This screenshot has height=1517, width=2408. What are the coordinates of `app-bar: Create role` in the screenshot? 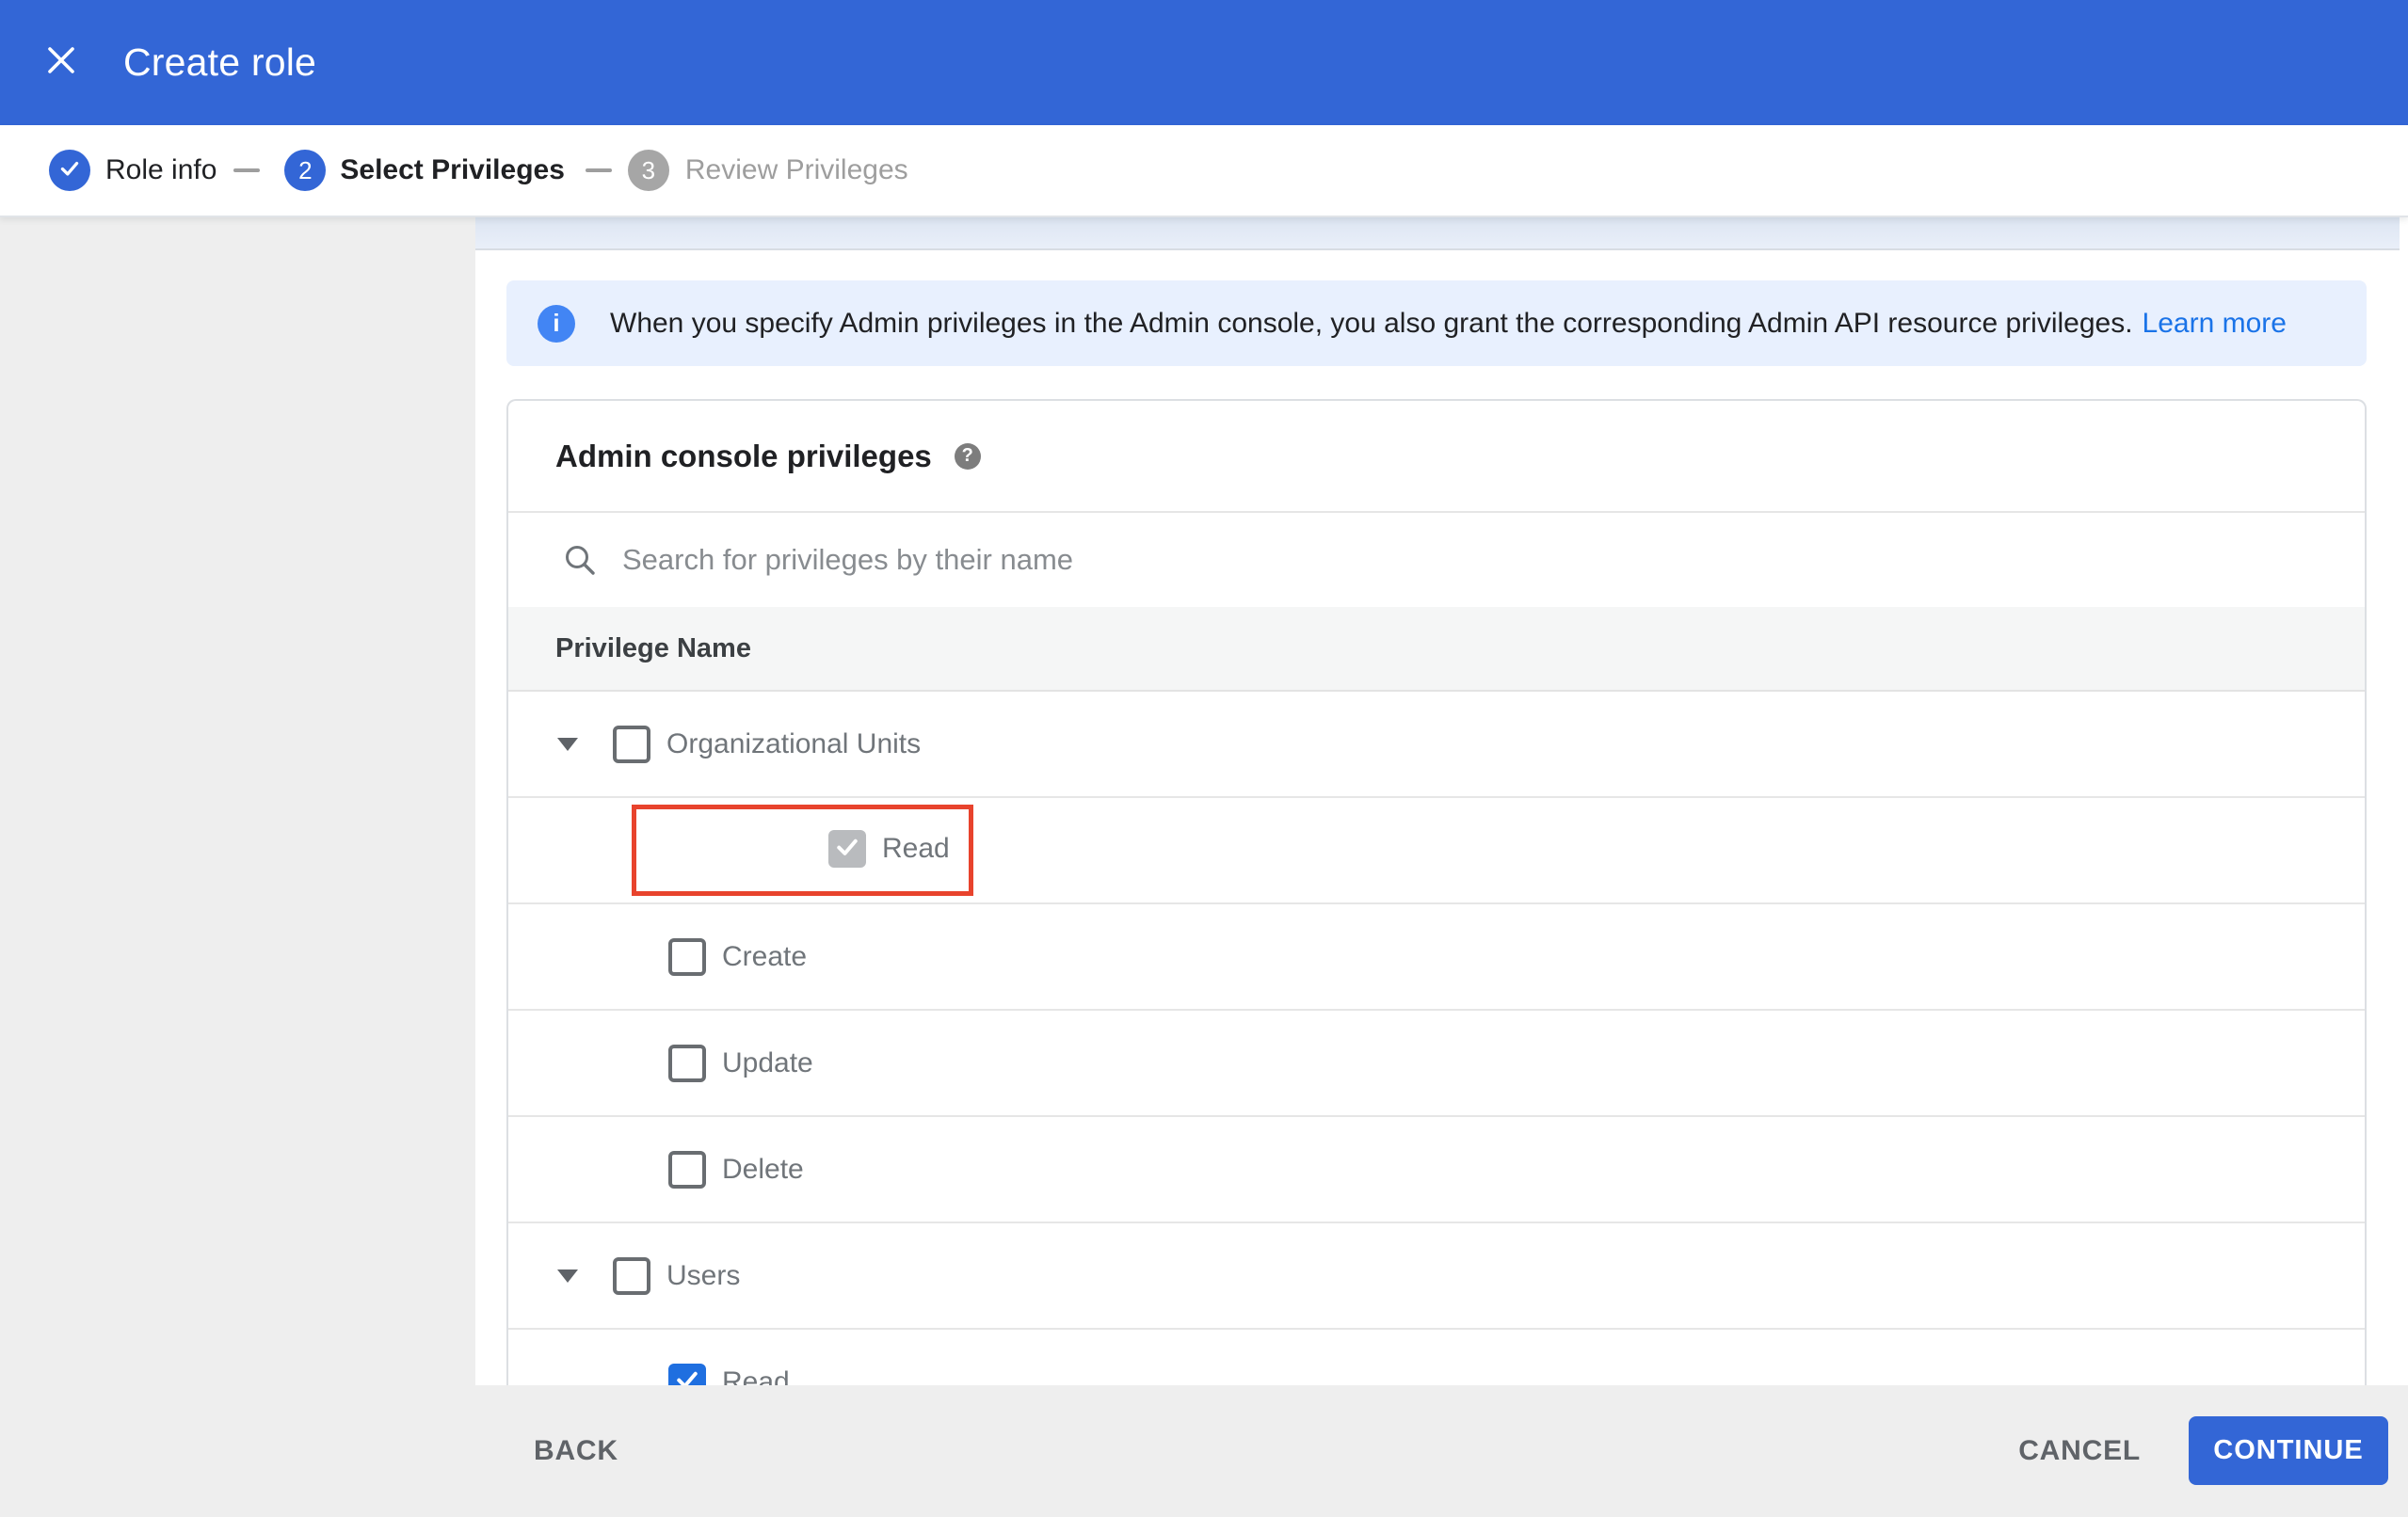 It's located at (1204, 62).